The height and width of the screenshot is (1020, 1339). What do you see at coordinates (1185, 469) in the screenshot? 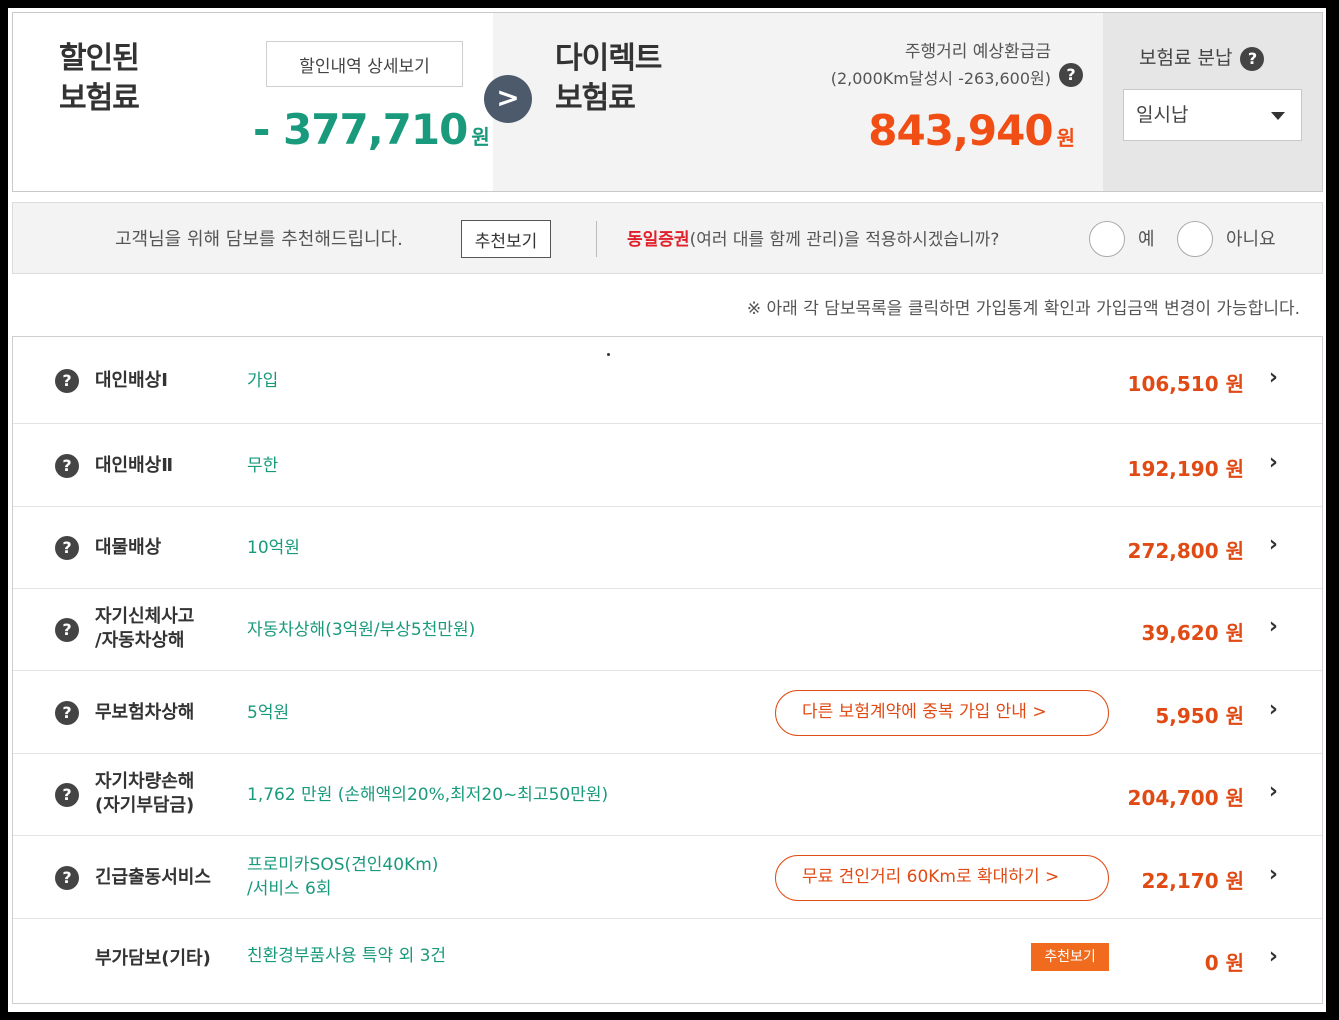
I see `coverage-amount: 192,190 원` at bounding box center [1185, 469].